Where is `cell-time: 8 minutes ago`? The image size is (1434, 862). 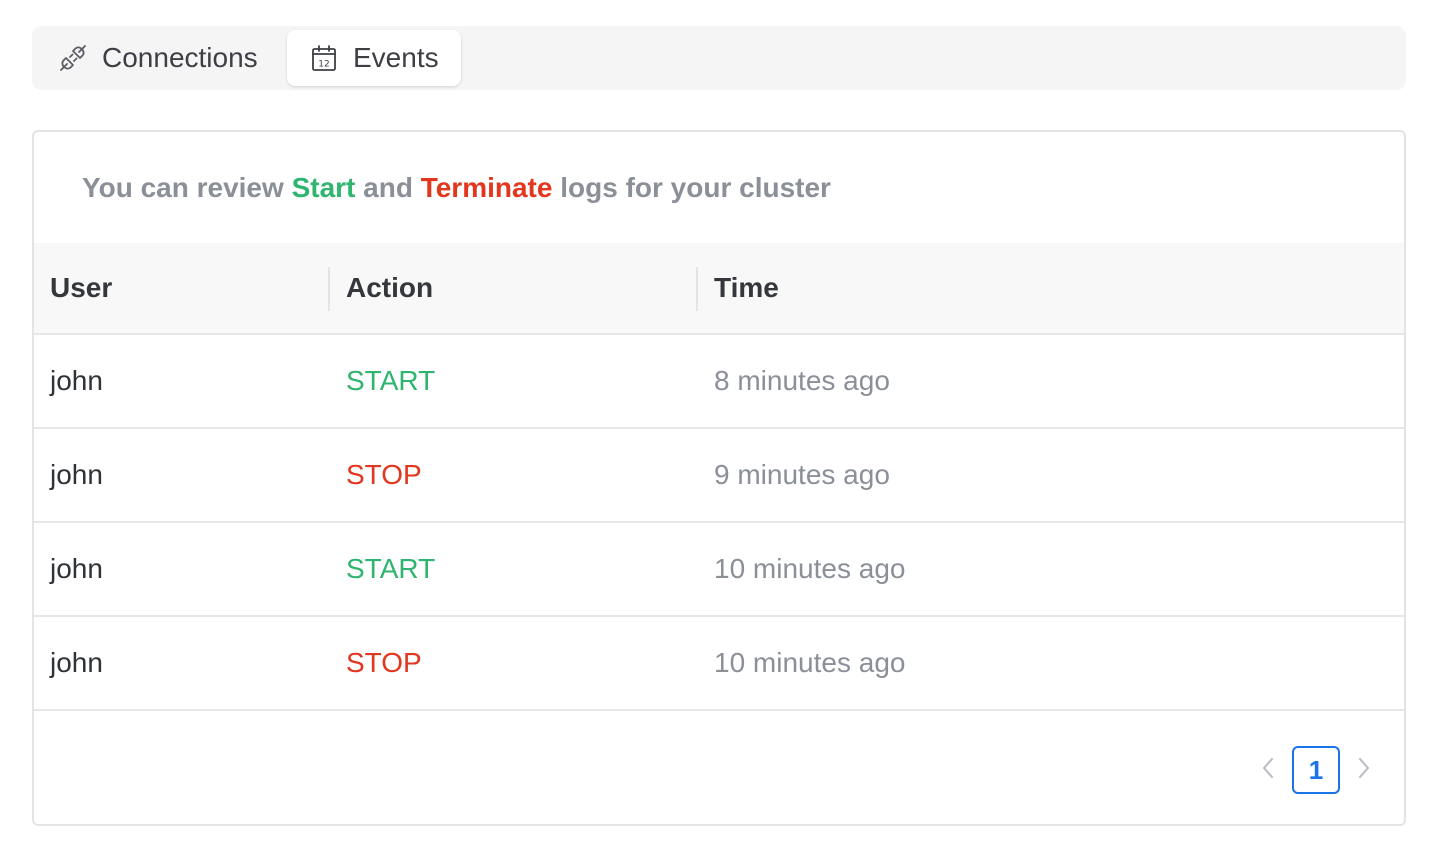 cell-time: 8 minutes ago is located at coordinates (802, 380).